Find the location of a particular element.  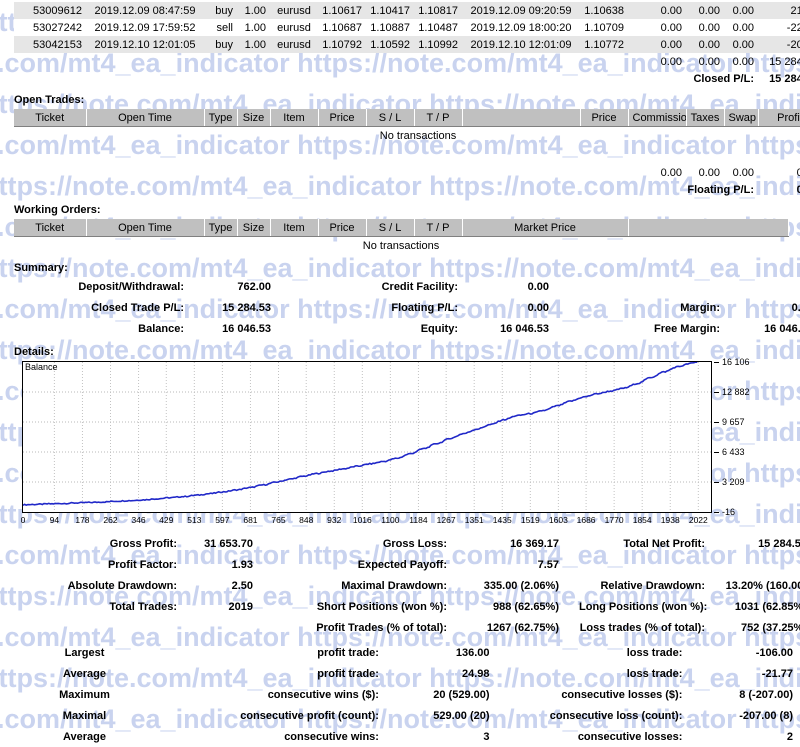

open-total-profit: 0.00 is located at coordinates (798, 172).